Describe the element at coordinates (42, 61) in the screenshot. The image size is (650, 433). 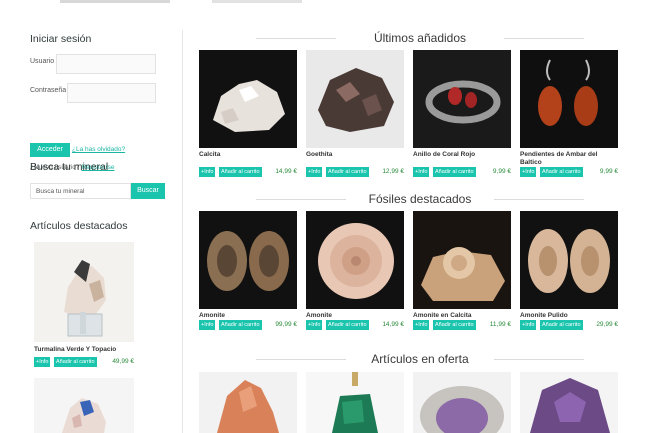
I see `username-label: Usuario` at that location.